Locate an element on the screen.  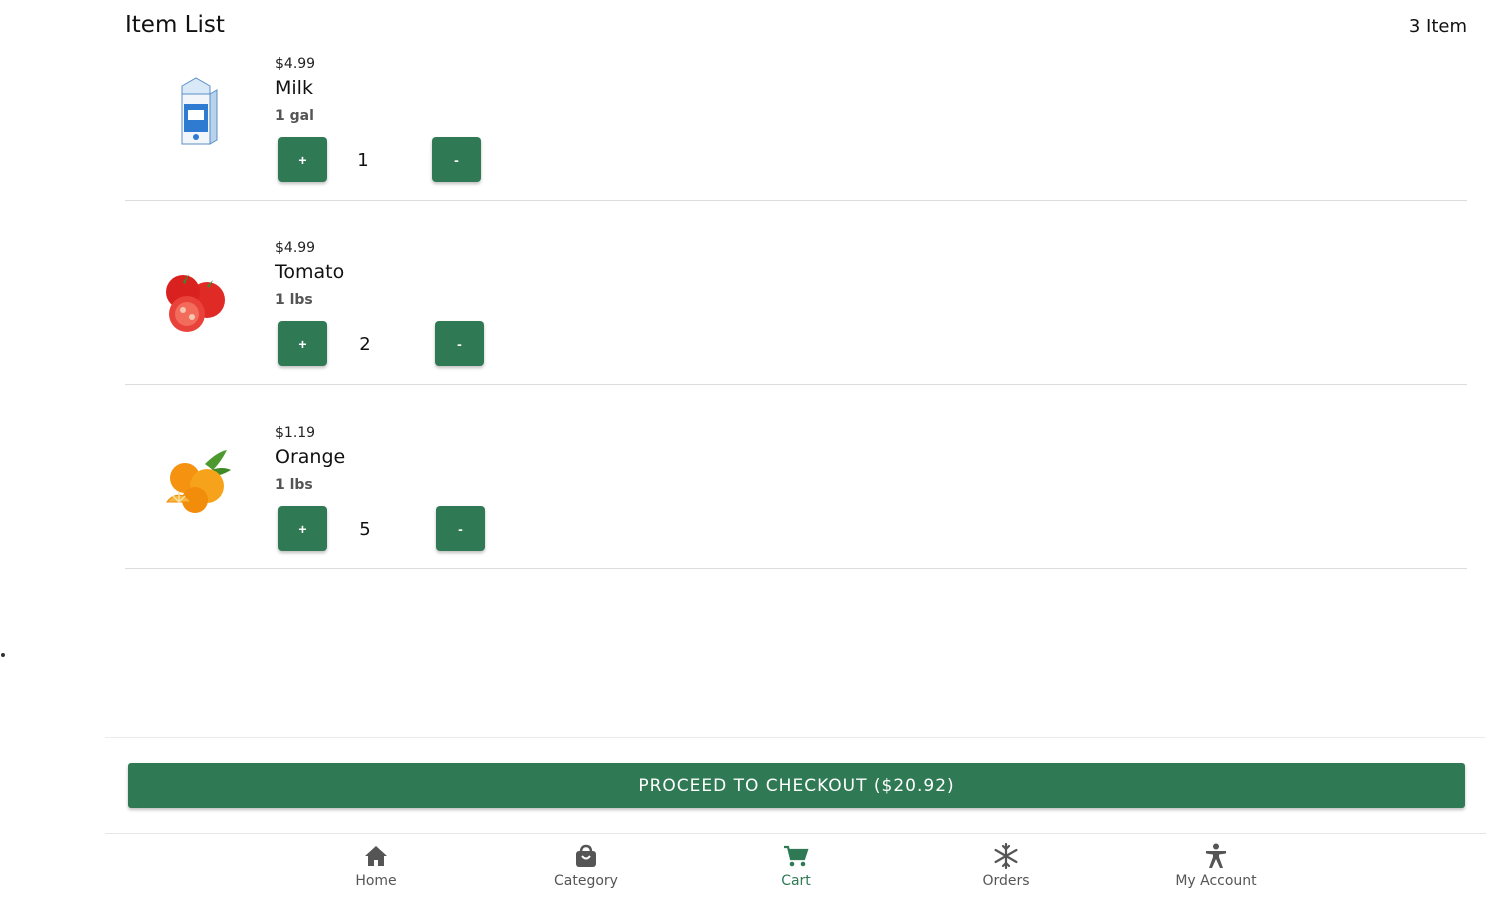
nav-item-cart: Cart is located at coordinates (796, 865).